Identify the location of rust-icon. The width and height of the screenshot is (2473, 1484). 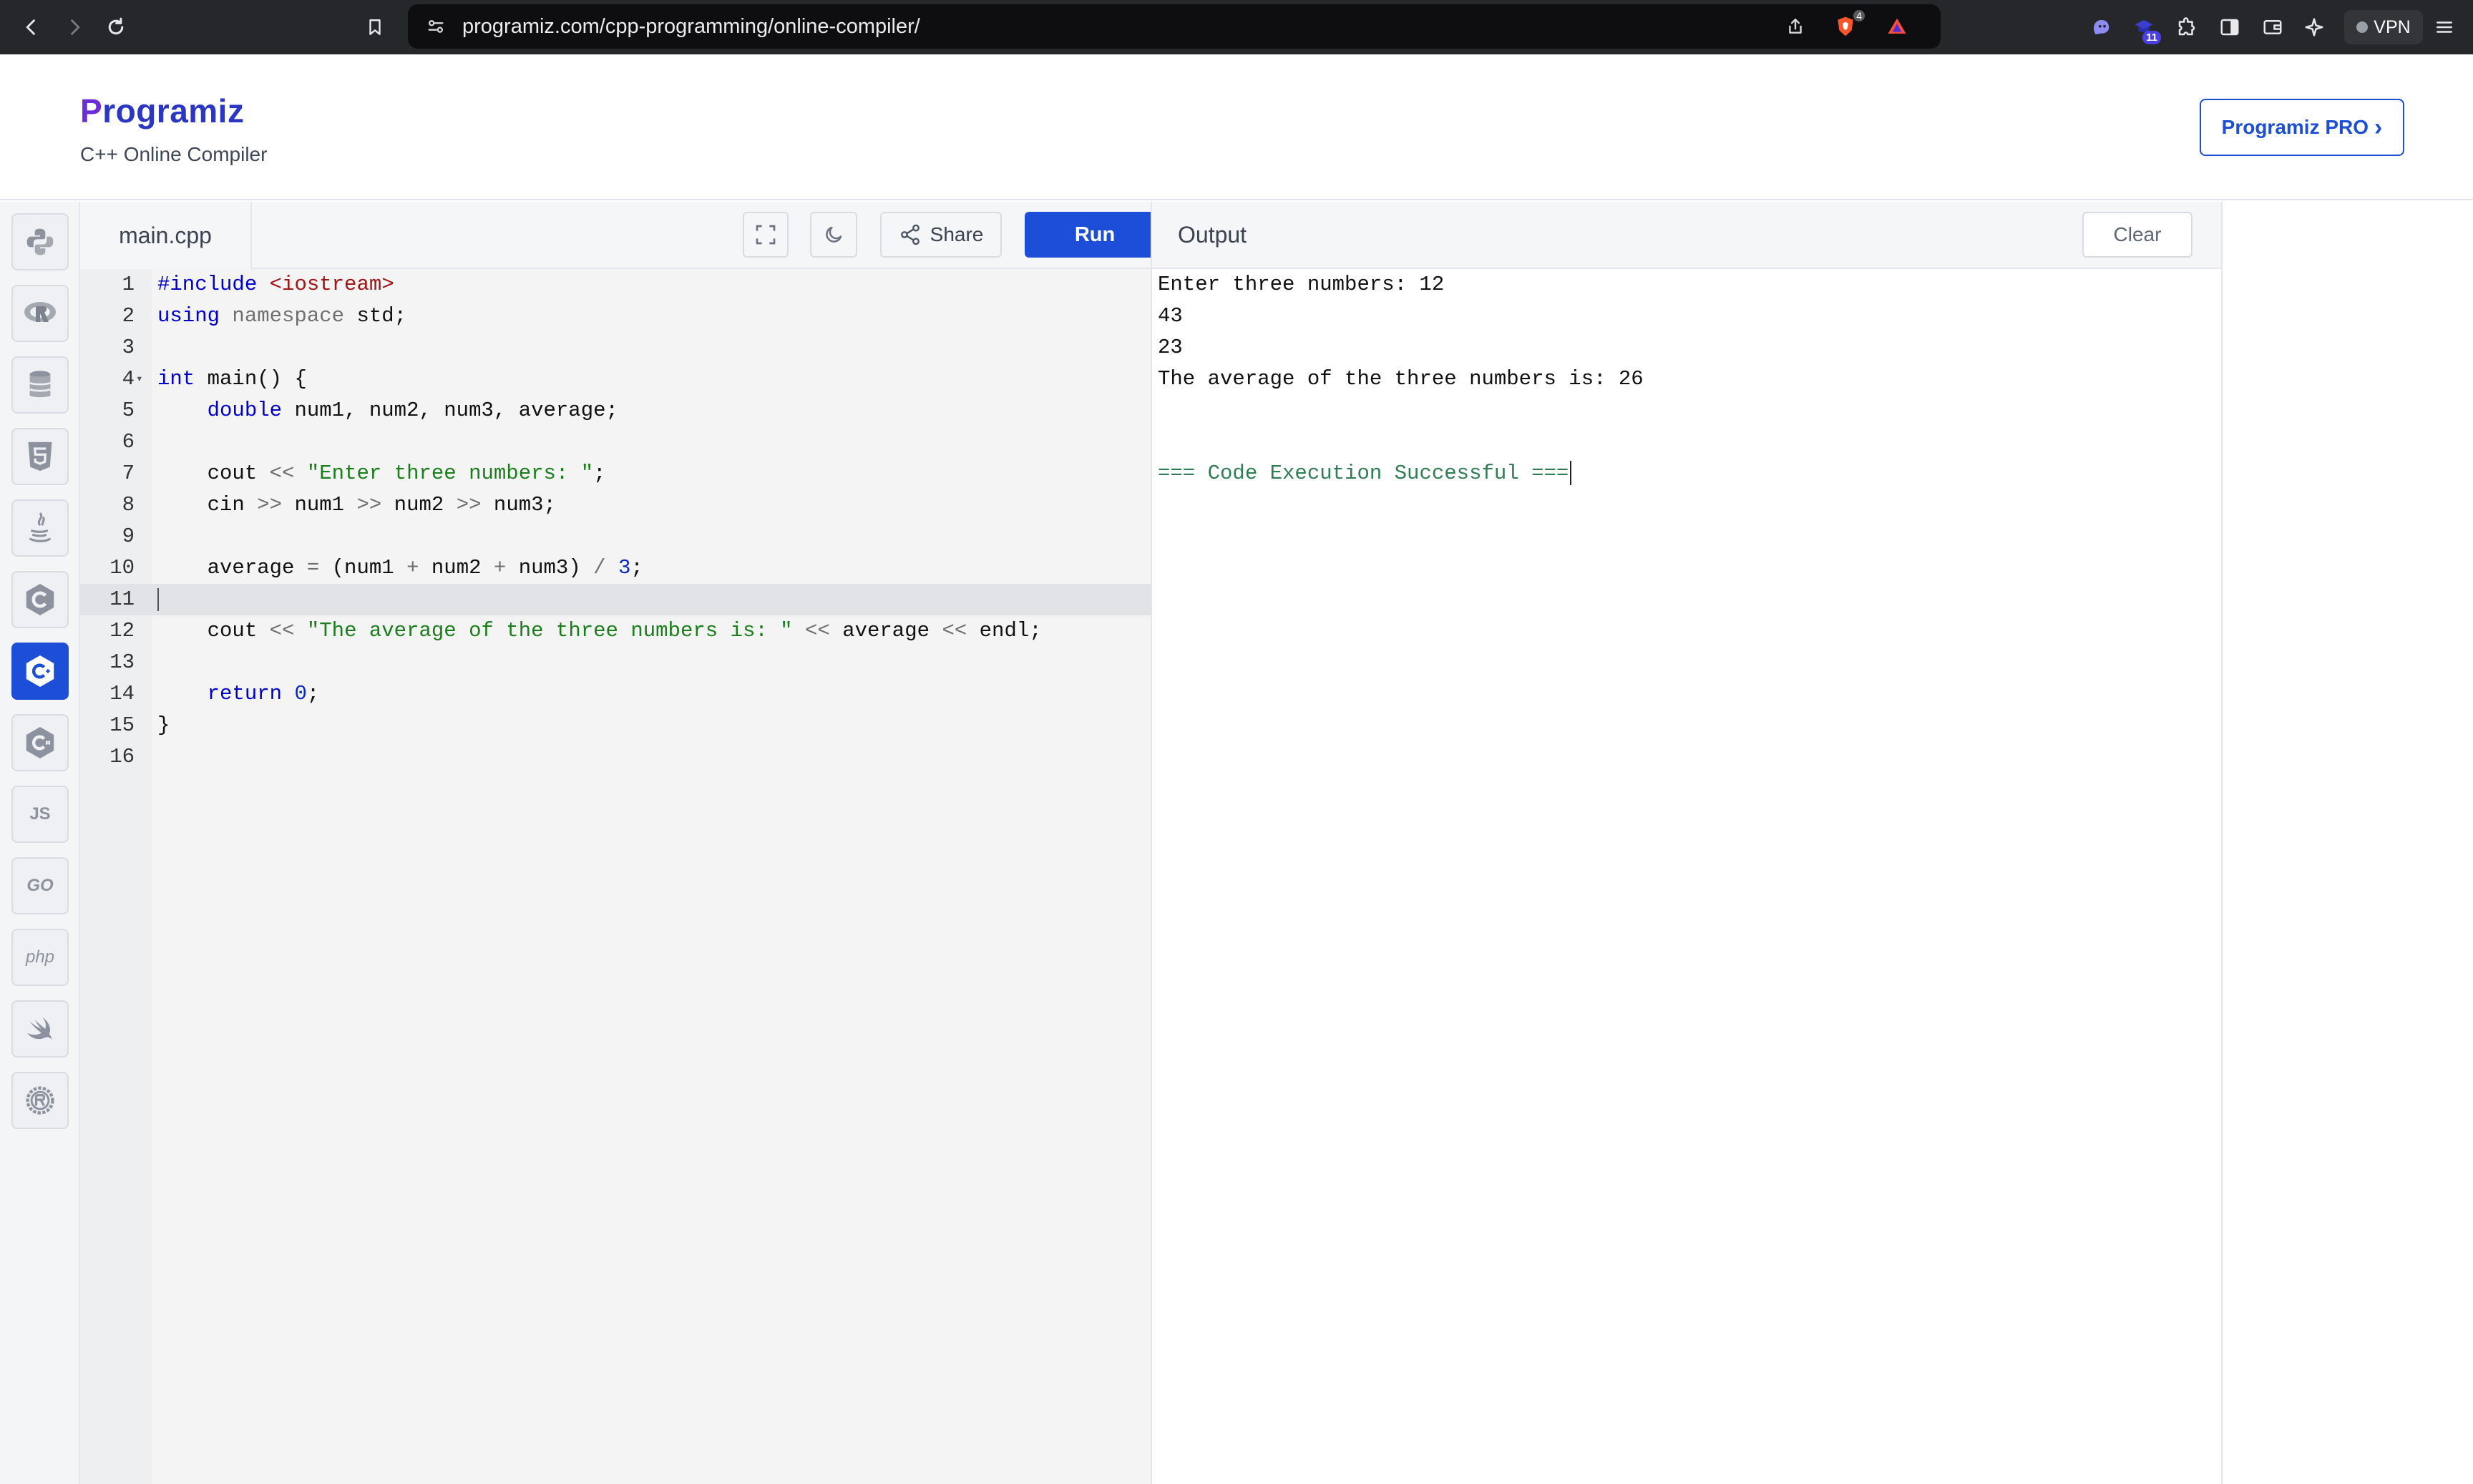
(40, 1100).